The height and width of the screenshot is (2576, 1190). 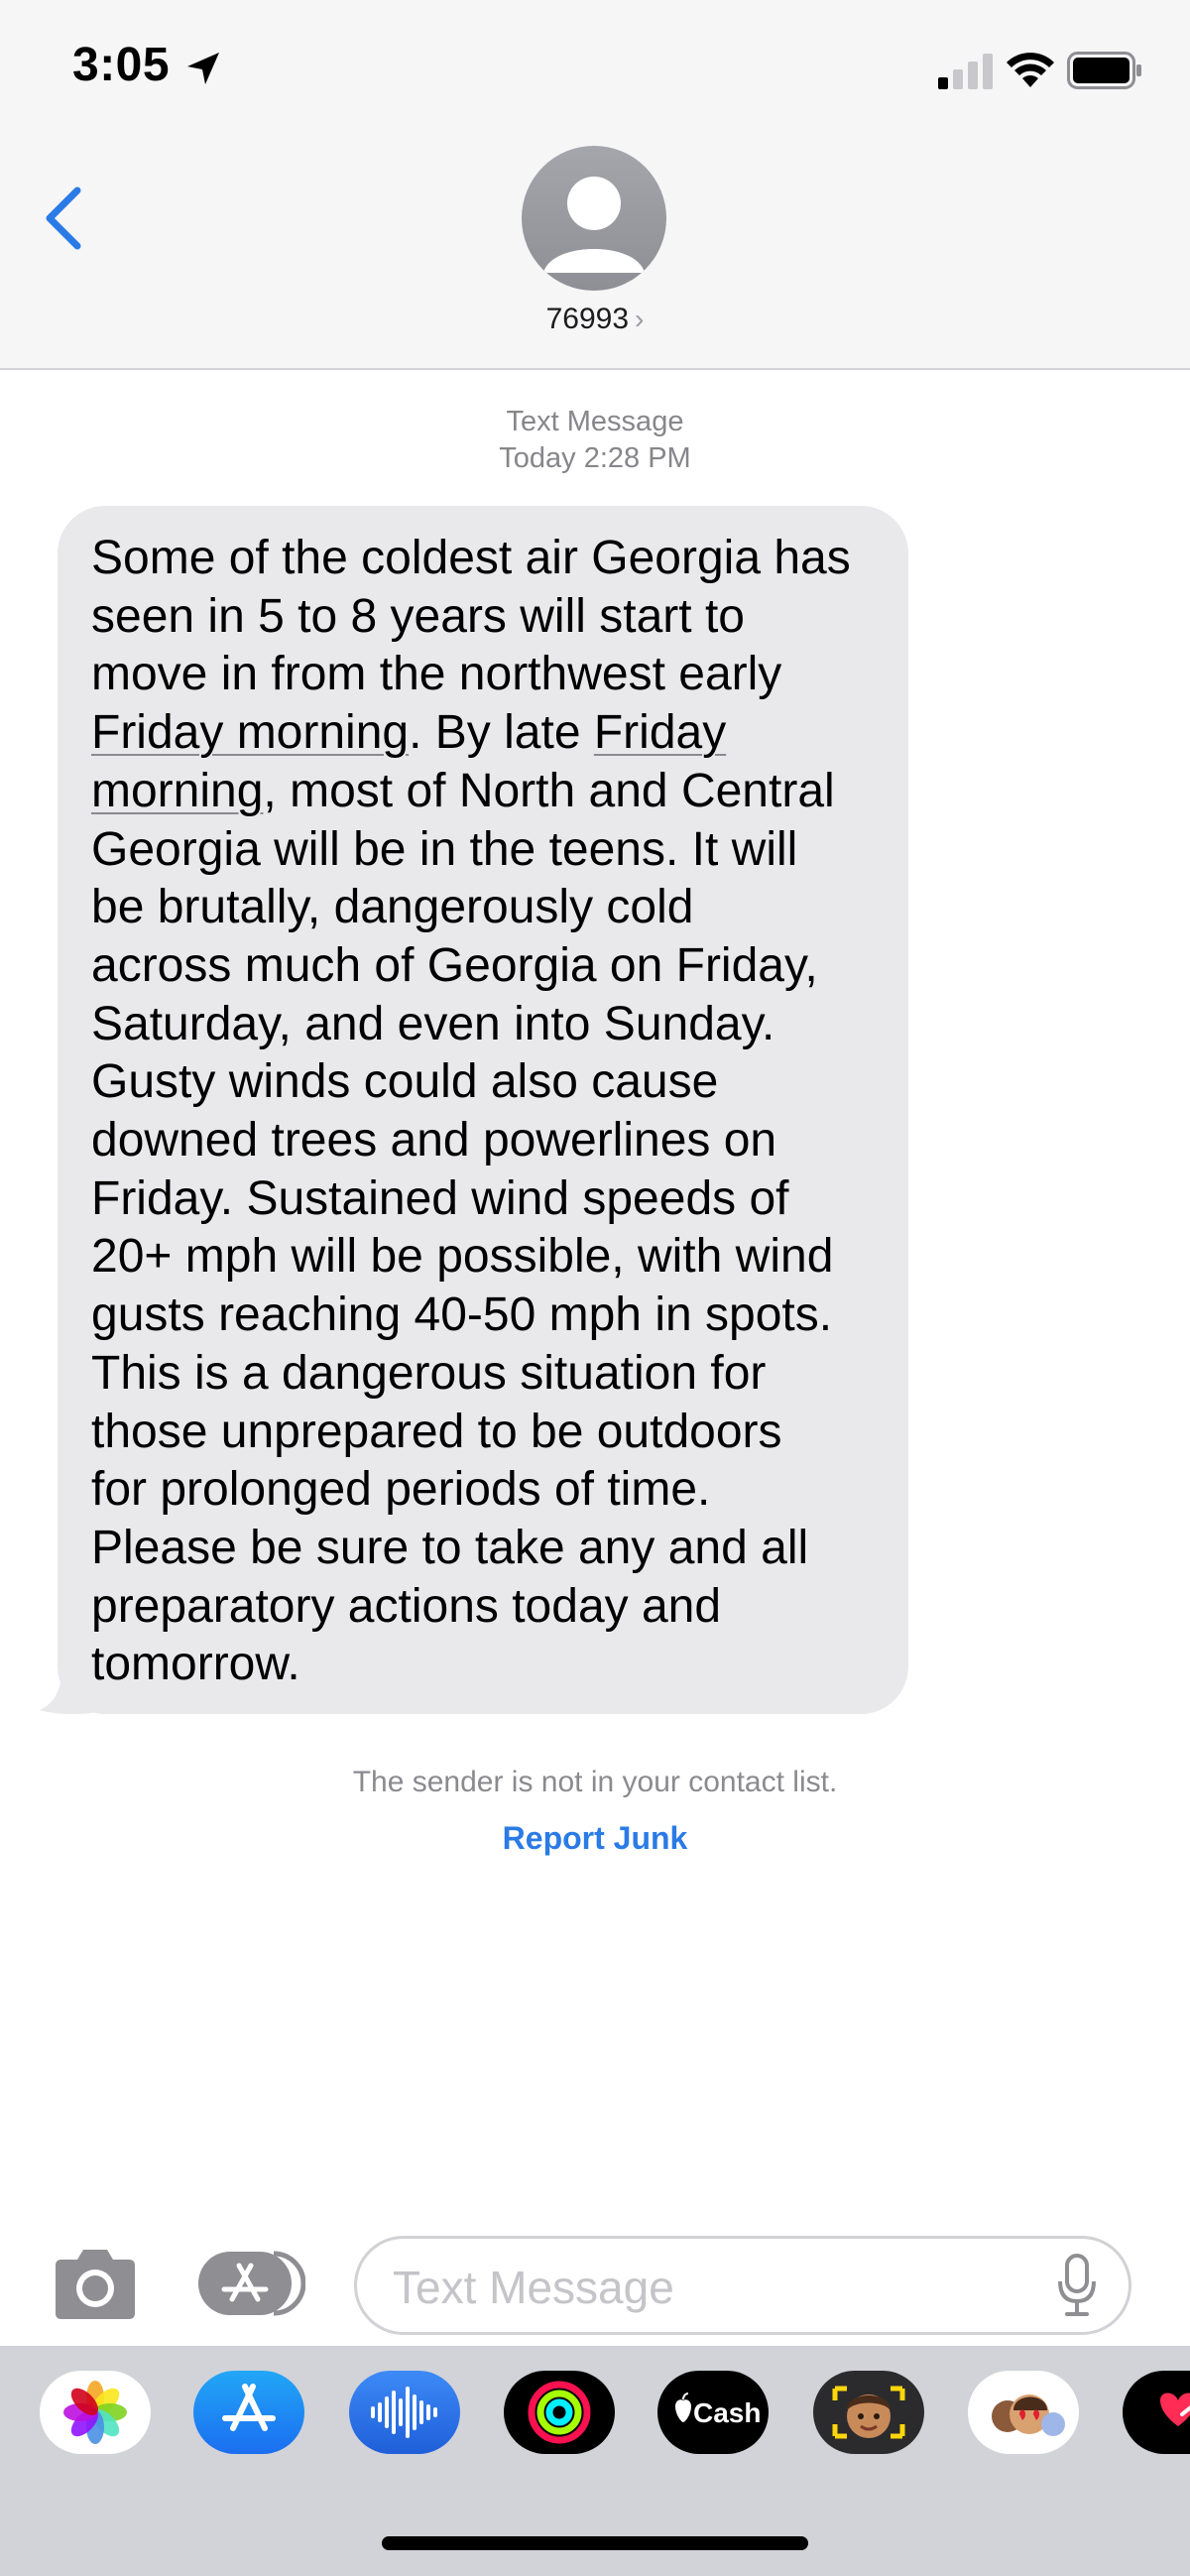 What do you see at coordinates (640, 319) in the screenshot?
I see `chevron-right-icon: ›` at bounding box center [640, 319].